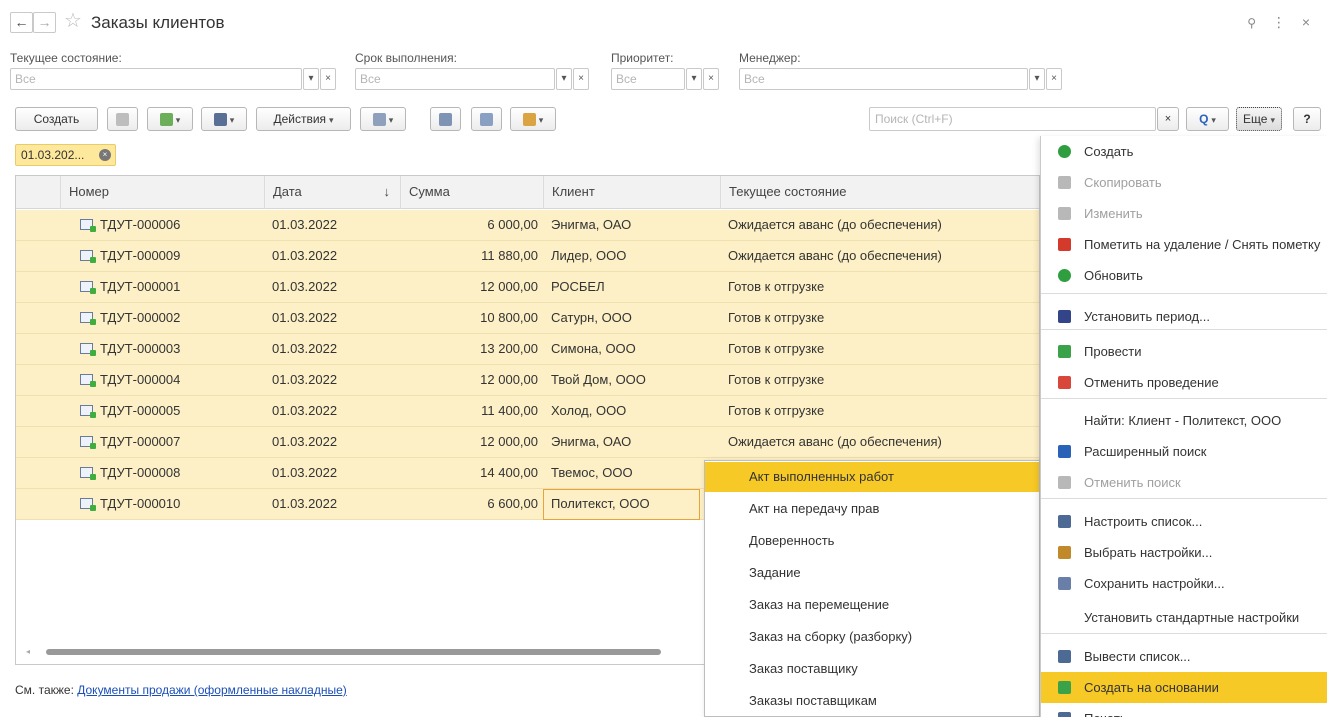 This screenshot has width=1327, height=717. Describe the element at coordinates (1184, 687) in the screenshot. I see `more-menu-item: Создать на основании` at that location.